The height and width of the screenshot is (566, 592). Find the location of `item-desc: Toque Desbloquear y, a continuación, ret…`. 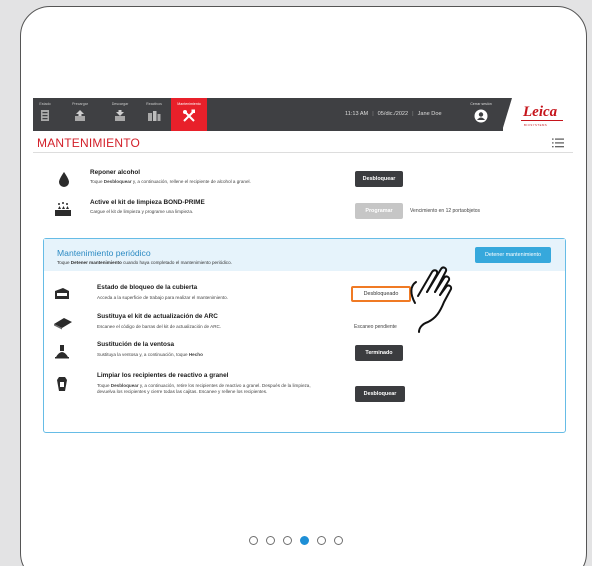

item-desc: Toque Desbloquear y, a continuación, ret… is located at coordinates (204, 389).